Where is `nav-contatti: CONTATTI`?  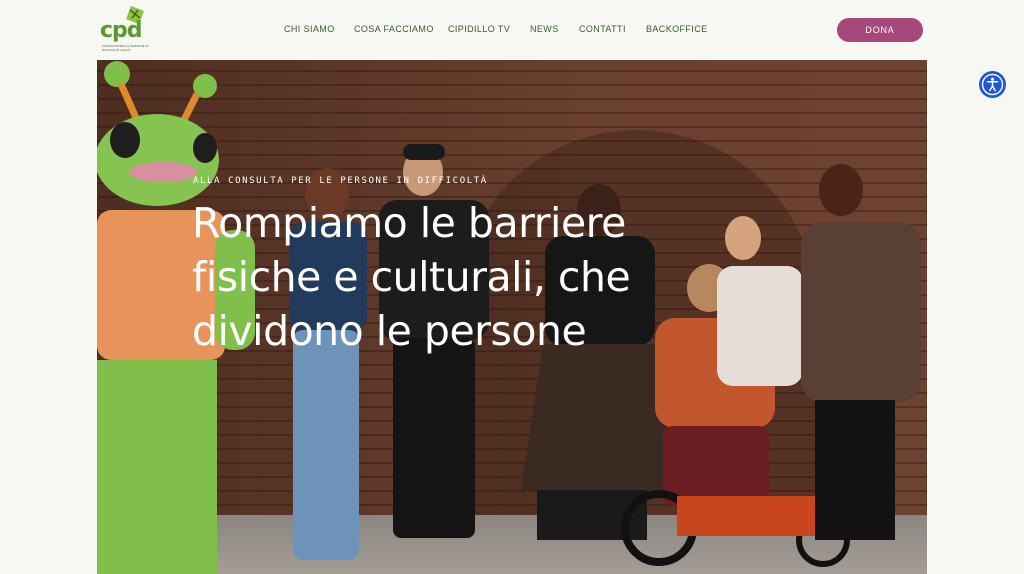 nav-contatti: CONTATTI is located at coordinates (602, 29).